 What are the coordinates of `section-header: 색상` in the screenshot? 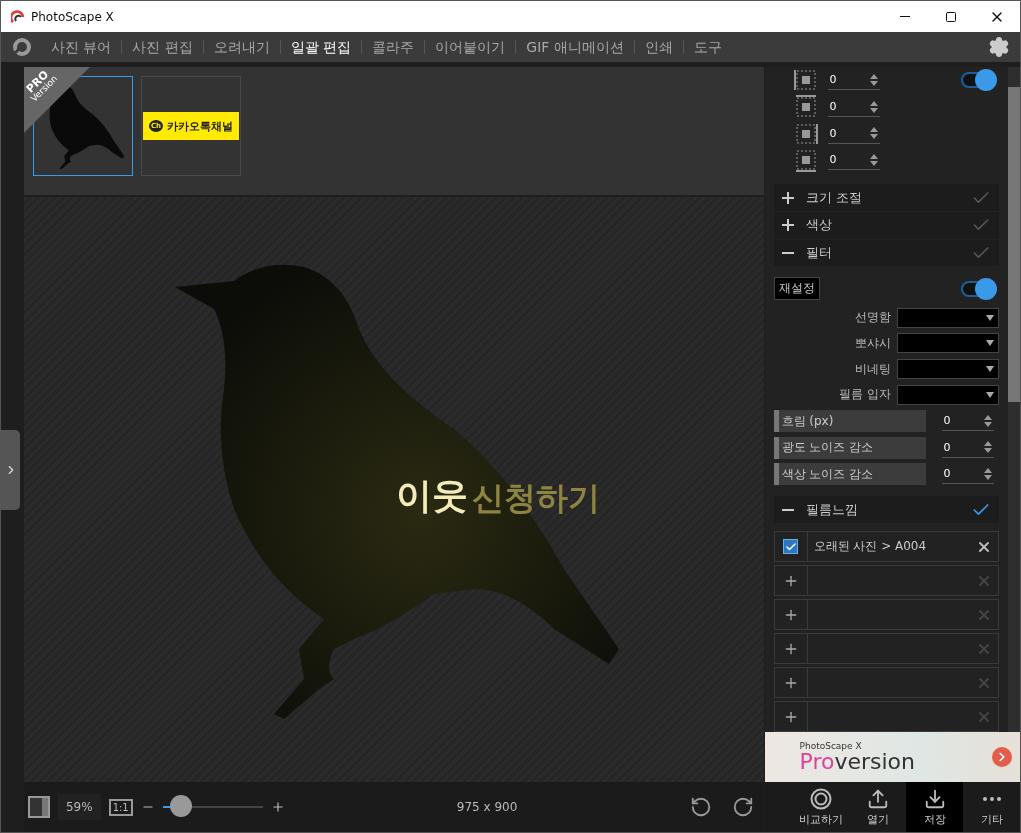 It's located at (886, 225).